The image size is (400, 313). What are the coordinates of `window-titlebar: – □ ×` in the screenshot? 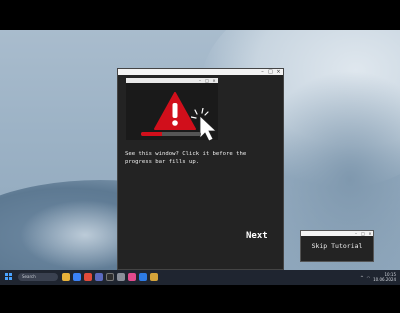 It's located at (200, 72).